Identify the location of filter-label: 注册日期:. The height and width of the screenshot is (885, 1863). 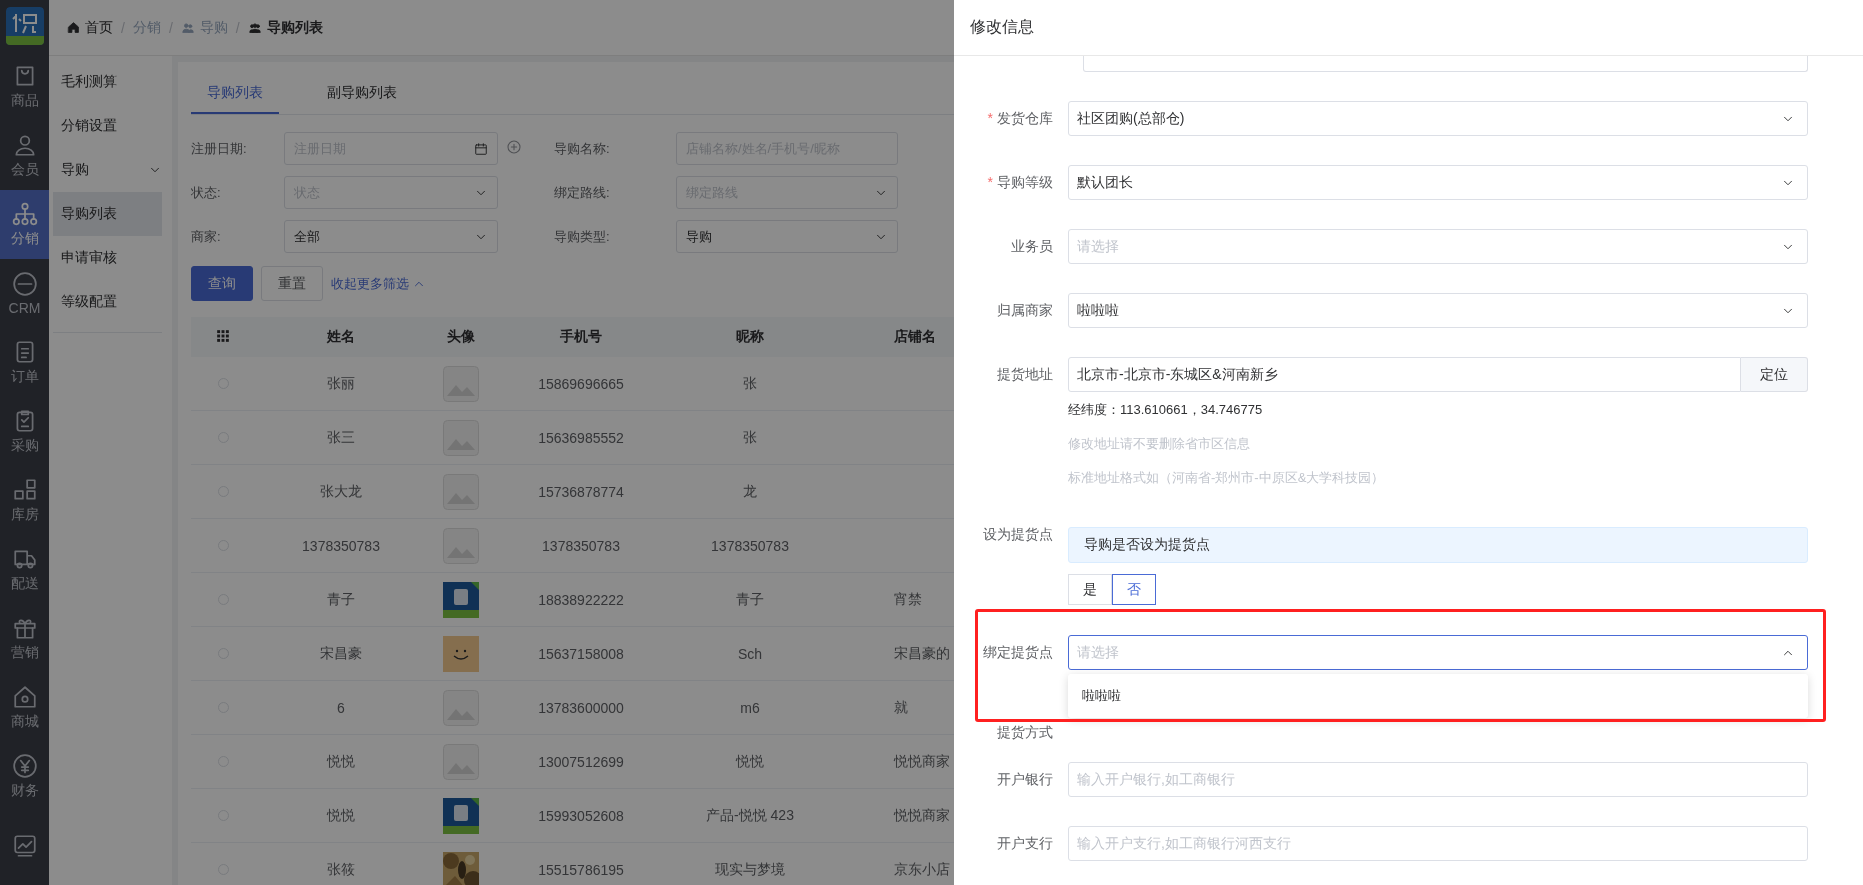
(219, 148).